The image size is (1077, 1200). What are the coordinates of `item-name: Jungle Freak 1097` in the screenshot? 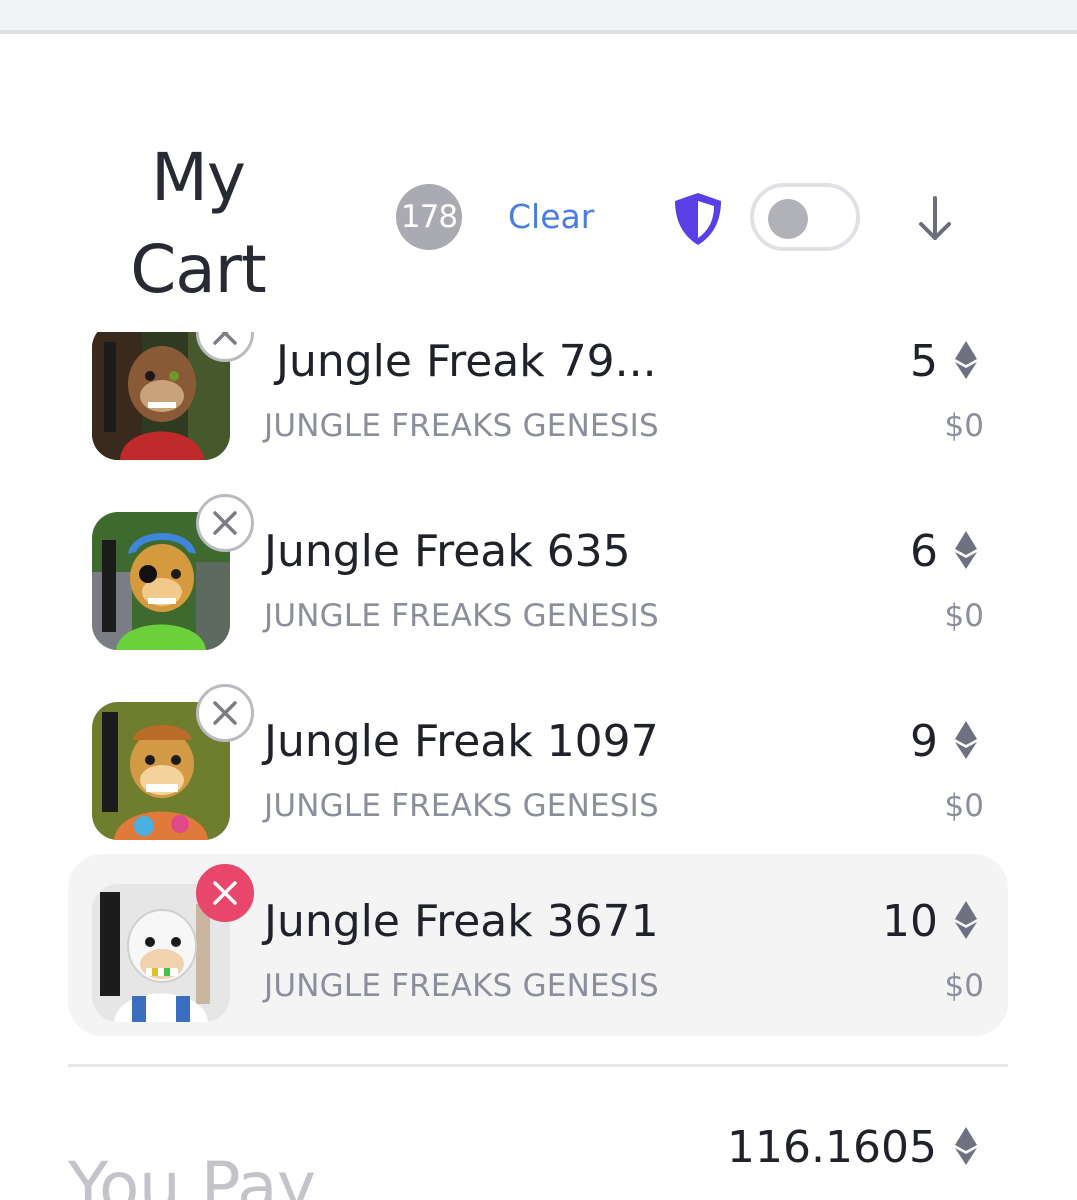 It's located at (461, 741).